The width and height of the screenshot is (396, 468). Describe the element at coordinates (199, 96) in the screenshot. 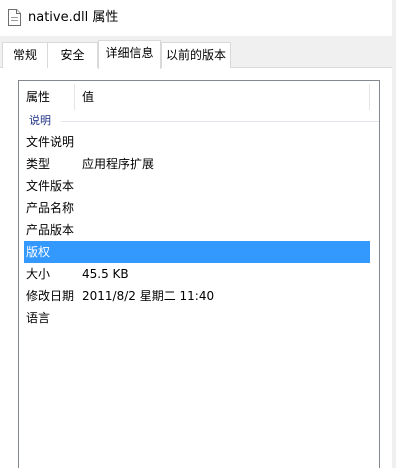

I see `list-header: 属性 值` at that location.